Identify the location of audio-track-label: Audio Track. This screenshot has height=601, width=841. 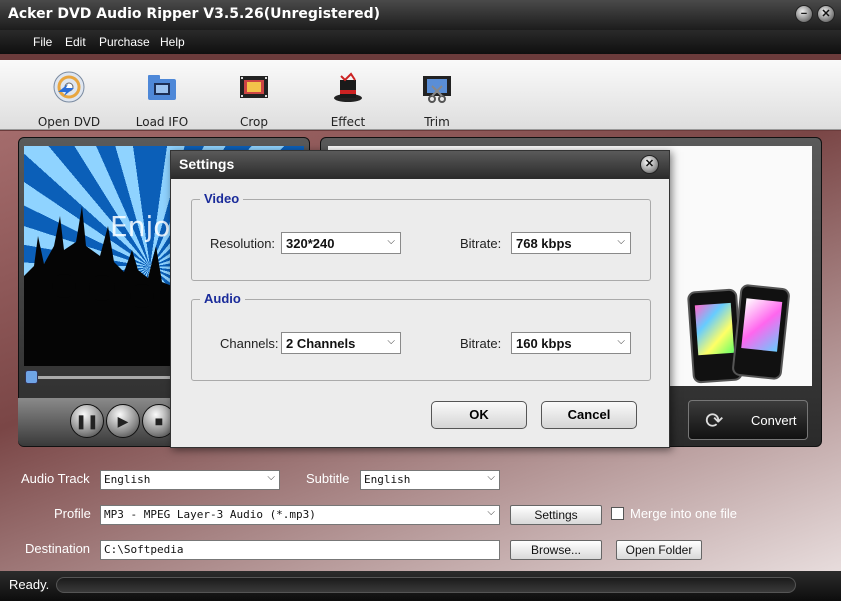
(55, 478).